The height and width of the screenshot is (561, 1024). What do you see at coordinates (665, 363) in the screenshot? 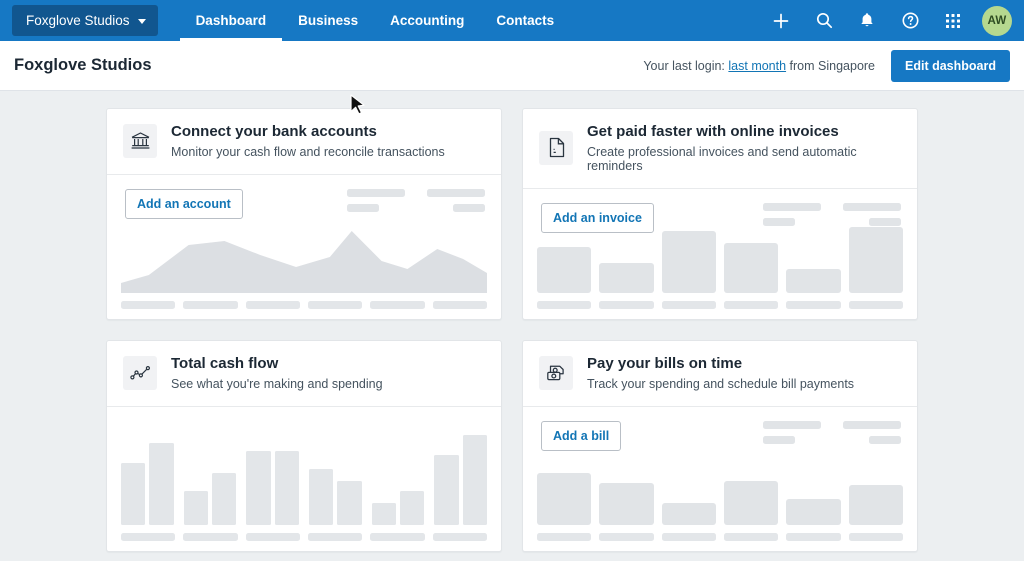
I see `card-title: Pay your bills on time` at bounding box center [665, 363].